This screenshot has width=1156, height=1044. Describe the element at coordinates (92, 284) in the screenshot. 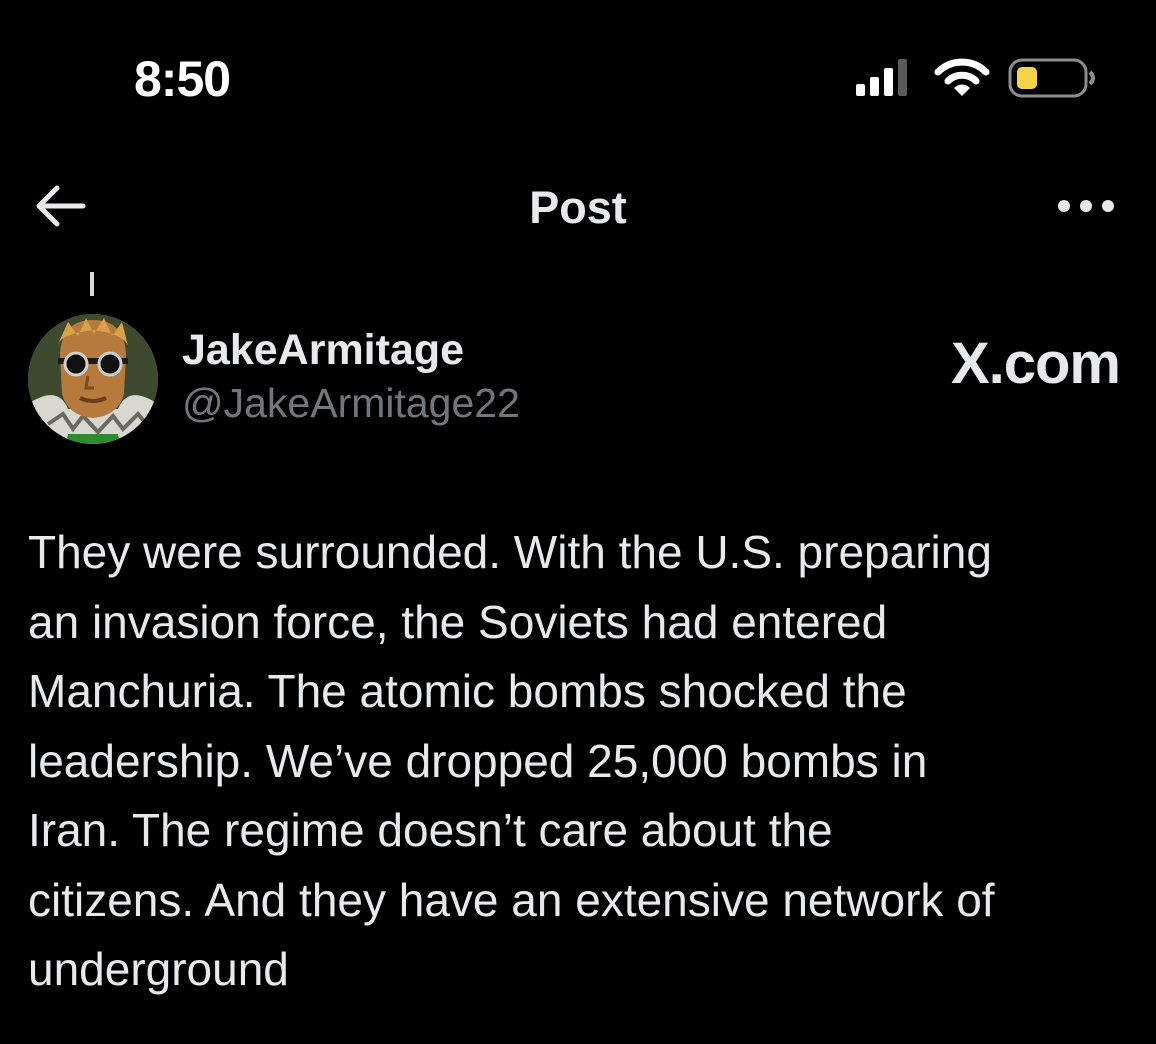

I see `thread-connector-line` at that location.